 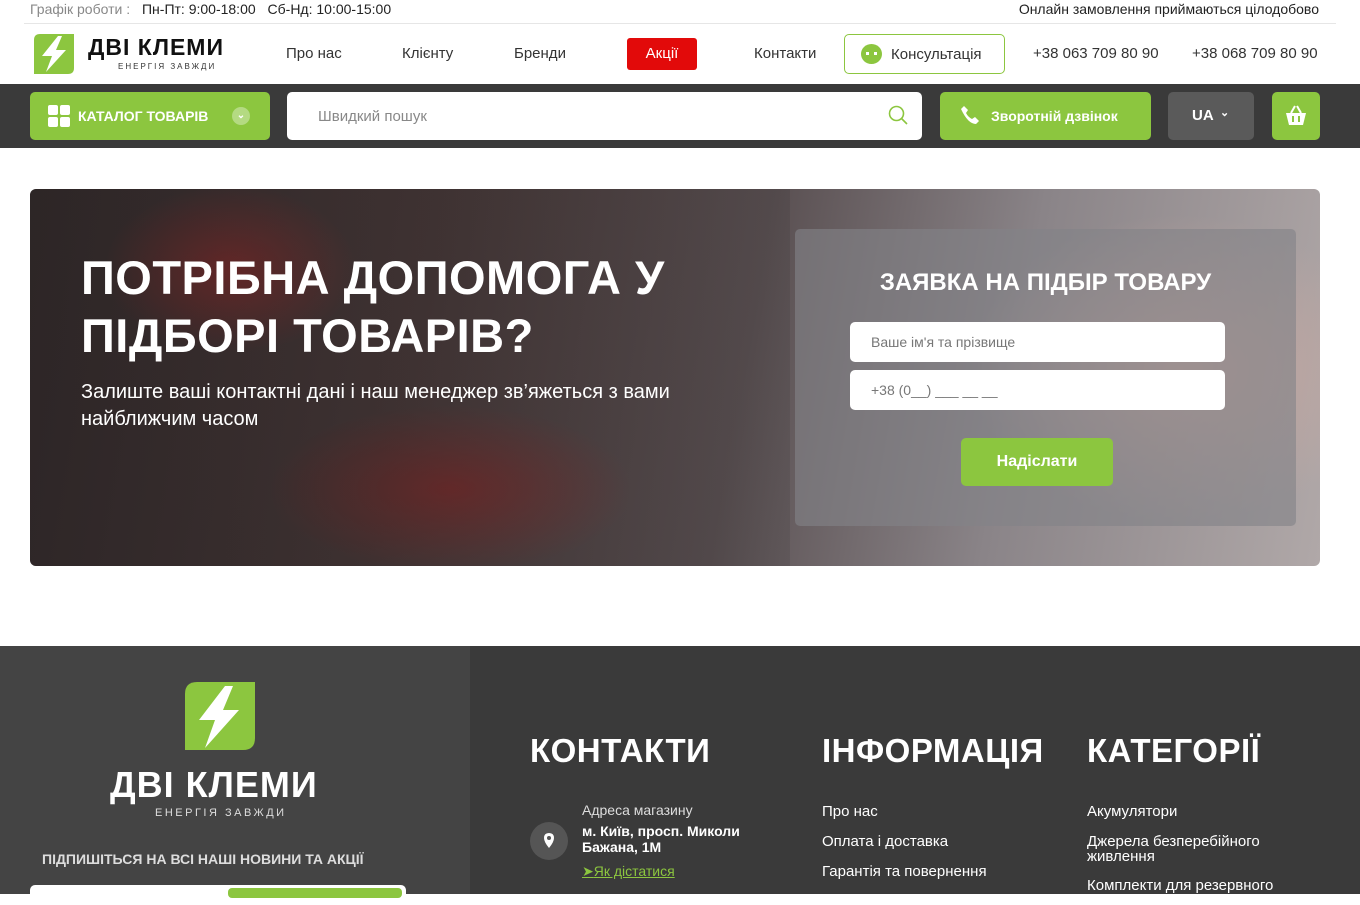 I want to click on navigation-arrow-icon: ➤, so click(x=588, y=871).